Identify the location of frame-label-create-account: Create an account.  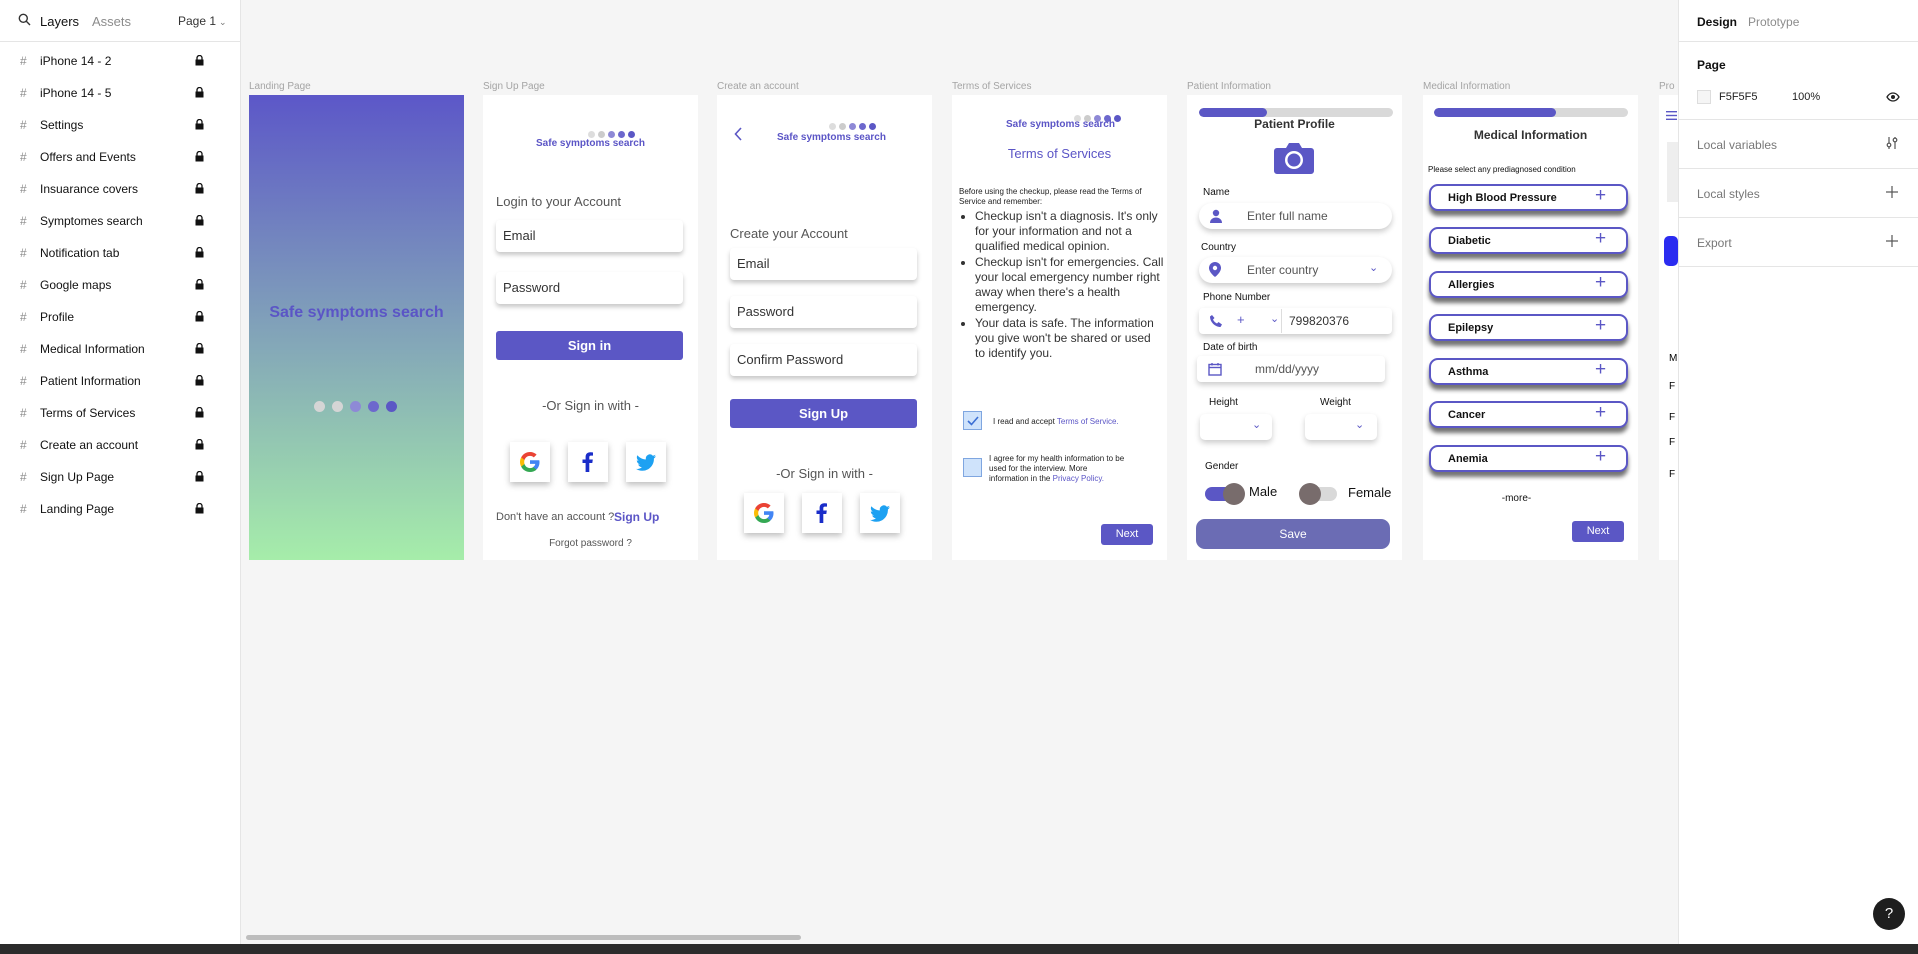
(758, 86).